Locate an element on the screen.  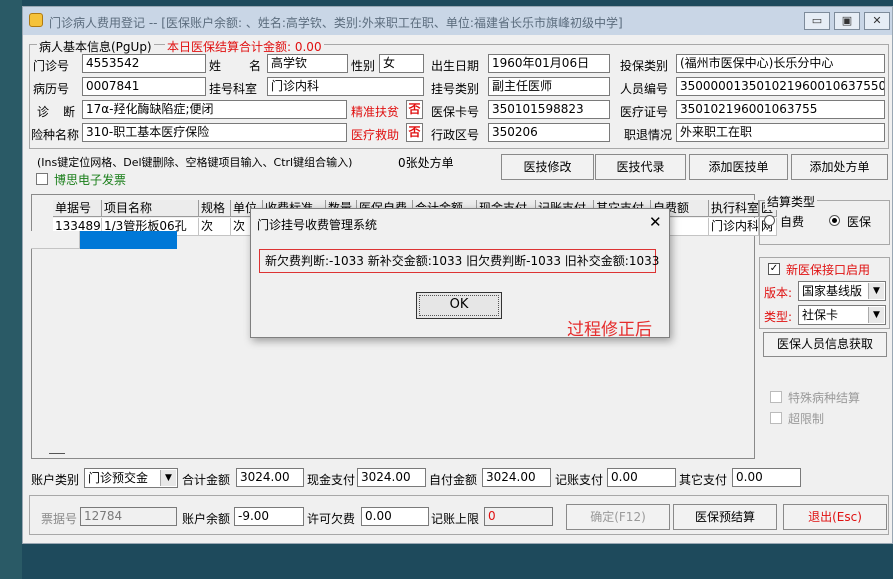
balance-label: 账户余额 is located at coordinates (206, 519).